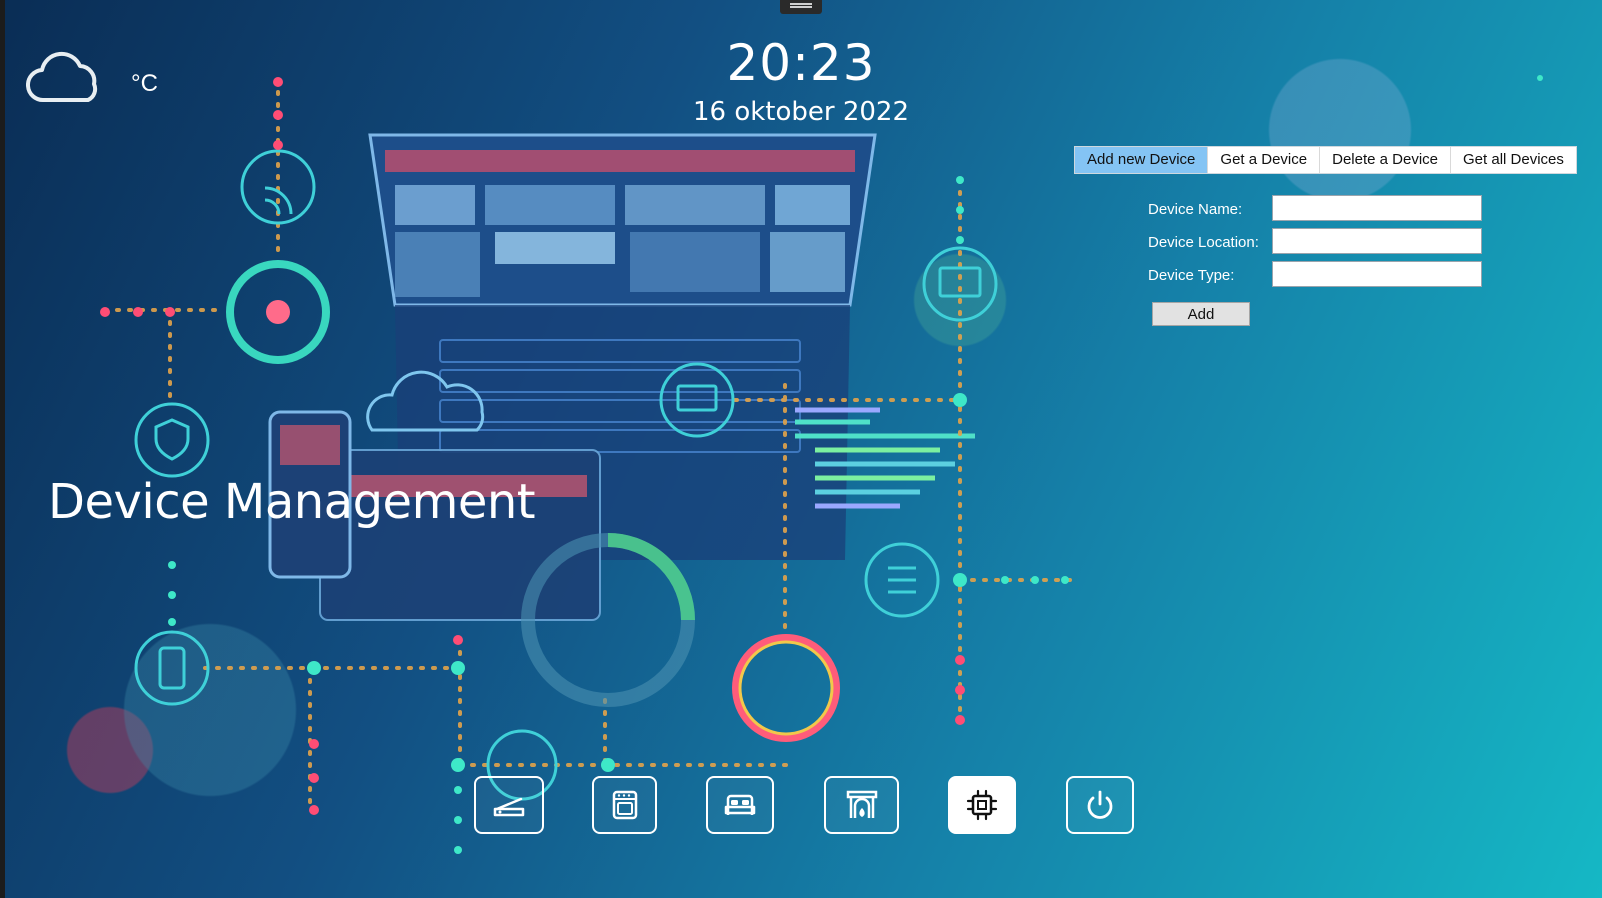 The image size is (1602, 898). I want to click on oven-icon, so click(624, 805).